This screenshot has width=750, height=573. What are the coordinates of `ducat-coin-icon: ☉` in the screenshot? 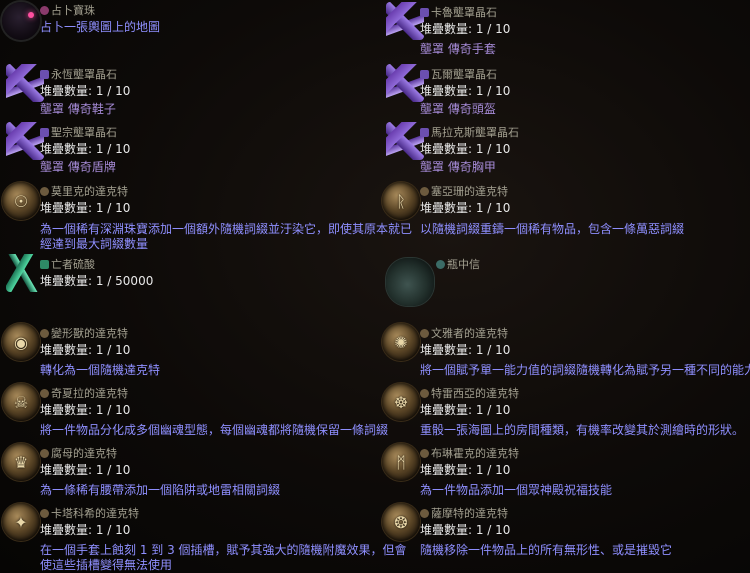 It's located at (21, 201).